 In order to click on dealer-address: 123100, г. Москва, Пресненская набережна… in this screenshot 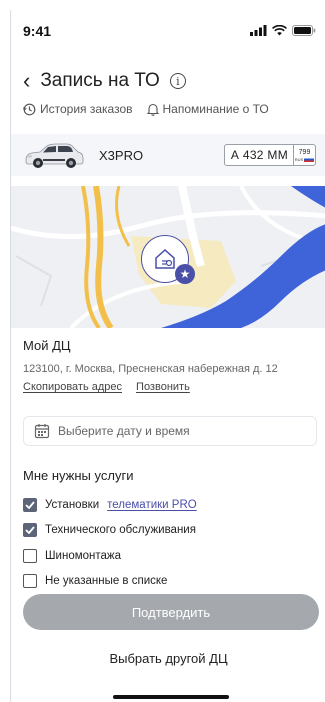, I will do `click(150, 369)`.